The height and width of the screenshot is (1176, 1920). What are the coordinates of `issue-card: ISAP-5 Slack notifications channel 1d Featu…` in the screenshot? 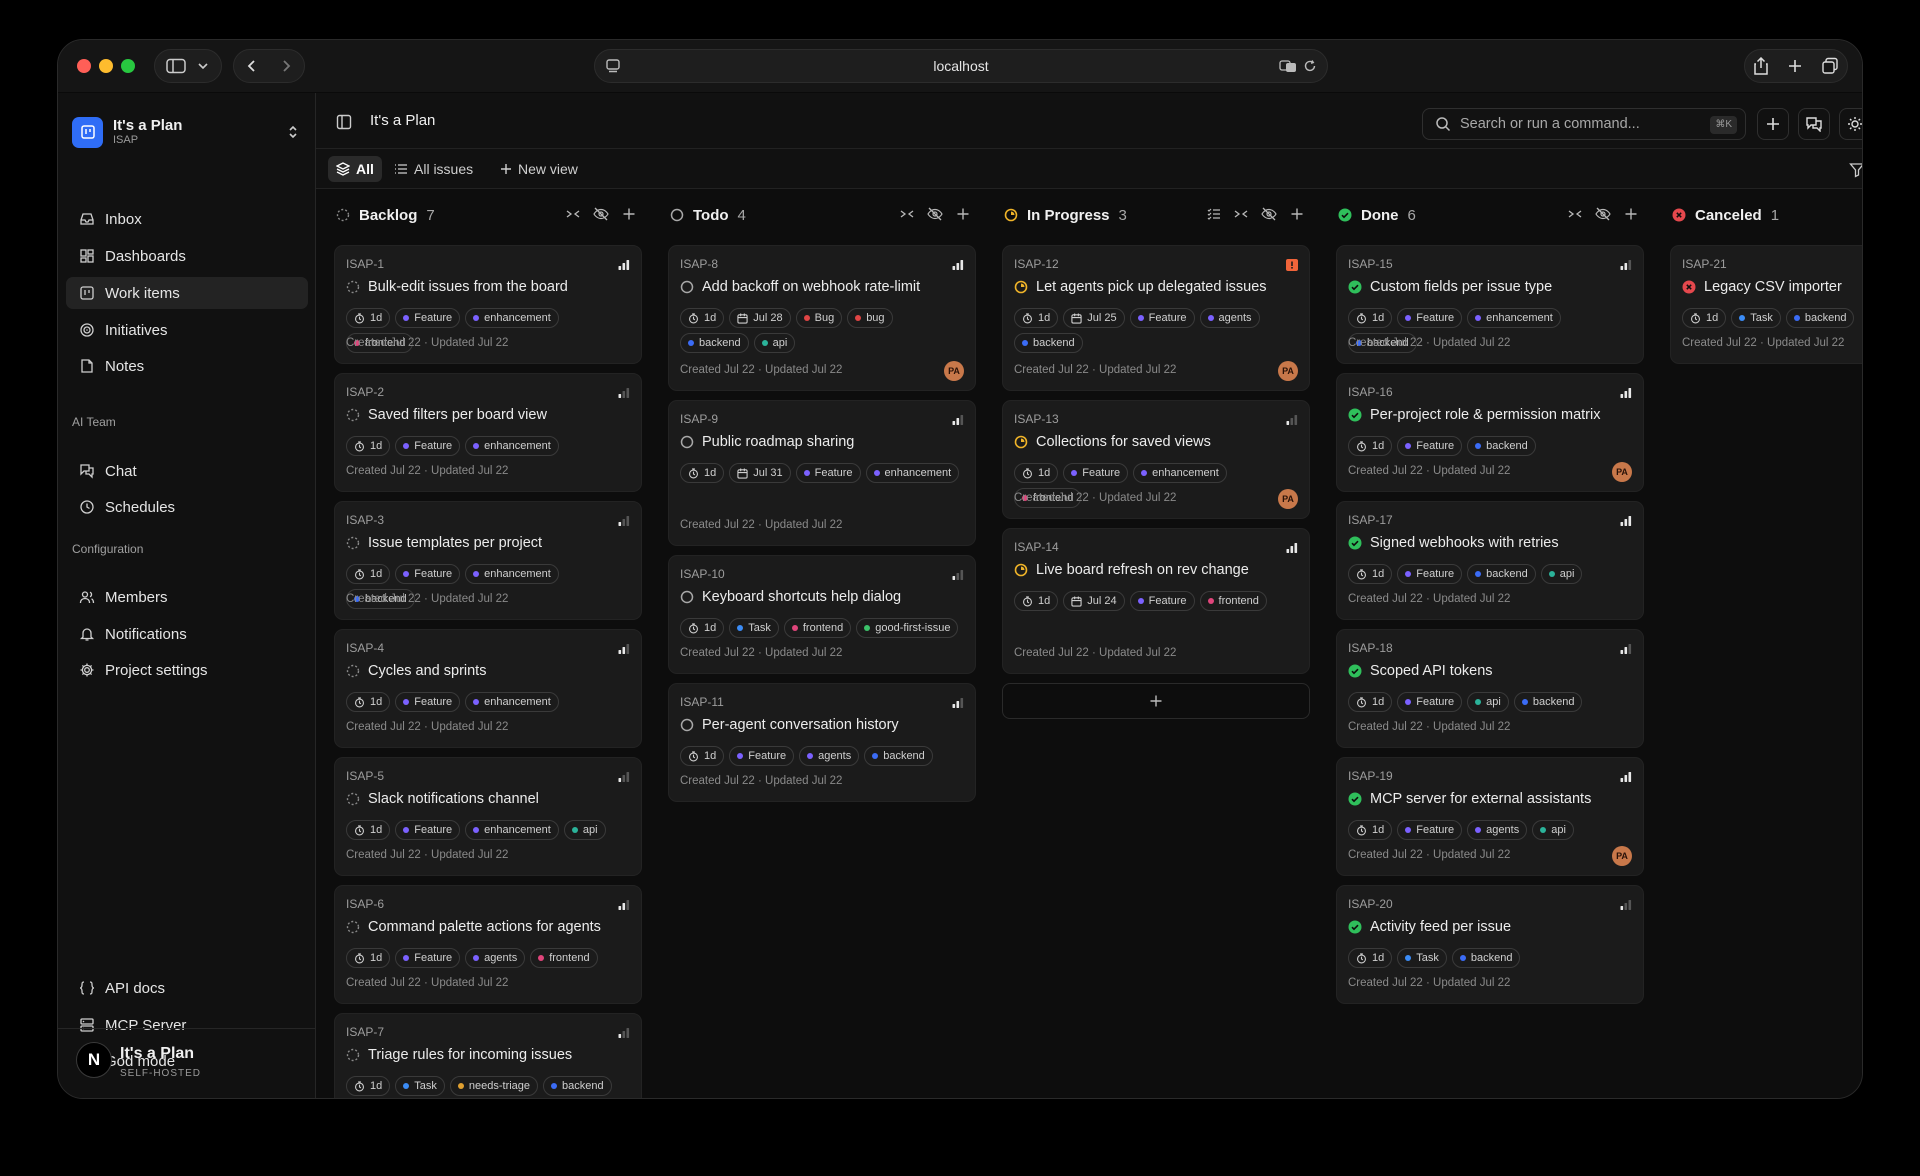 It's located at (488, 816).